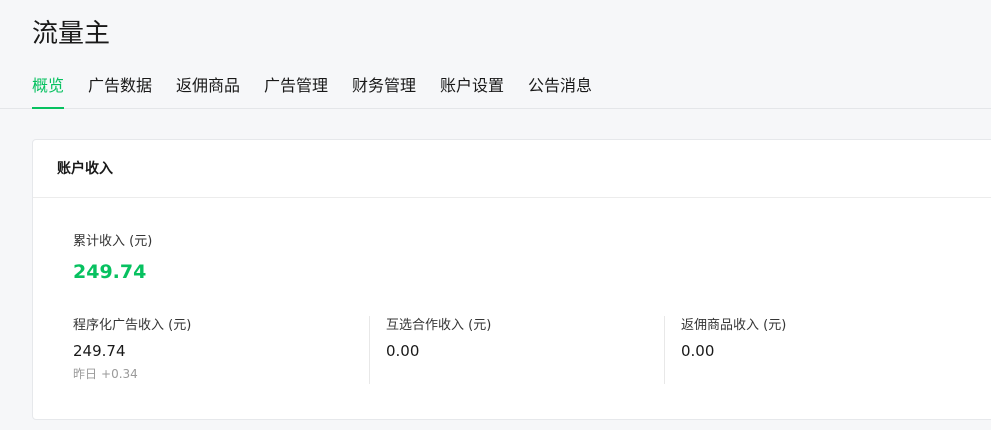 This screenshot has width=991, height=430. I want to click on metric-rebate-product-income: 返佣商品收入 (元) 0.00, so click(733, 351).